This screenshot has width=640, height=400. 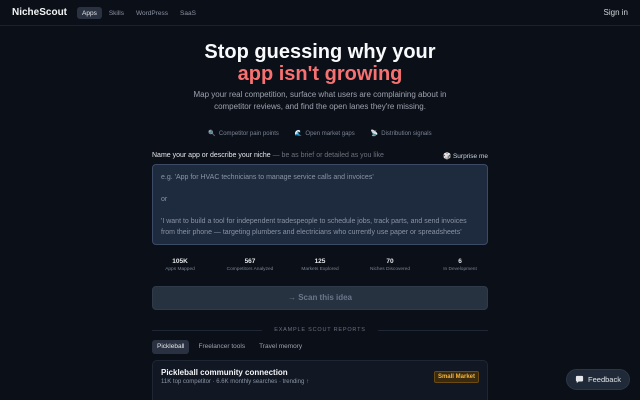 What do you see at coordinates (250, 269) in the screenshot?
I see `stat-label: Competitors Analyzed` at bounding box center [250, 269].